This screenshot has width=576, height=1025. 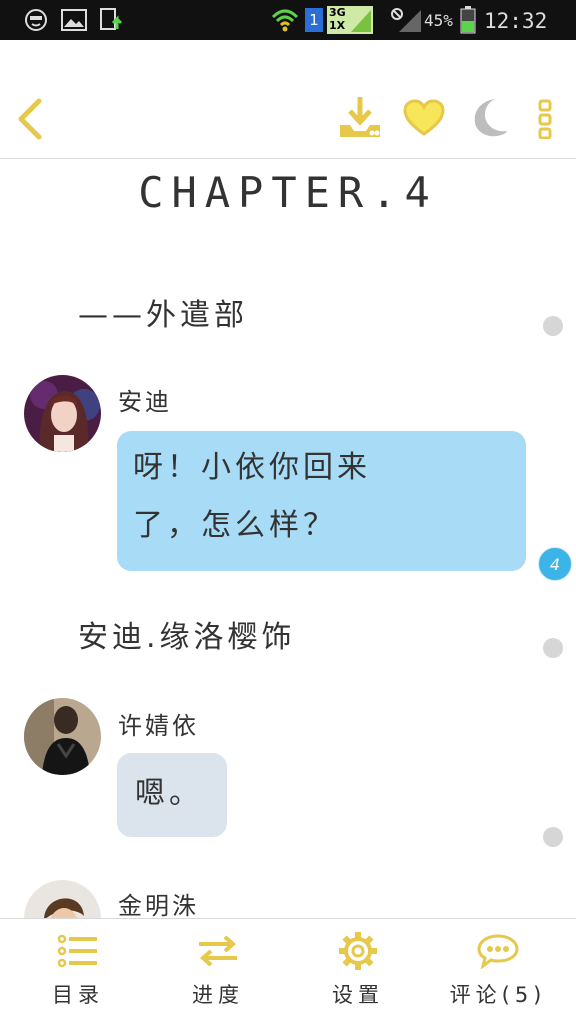 What do you see at coordinates (158, 906) in the screenshot?
I see `speaker-name: 金明洙` at bounding box center [158, 906].